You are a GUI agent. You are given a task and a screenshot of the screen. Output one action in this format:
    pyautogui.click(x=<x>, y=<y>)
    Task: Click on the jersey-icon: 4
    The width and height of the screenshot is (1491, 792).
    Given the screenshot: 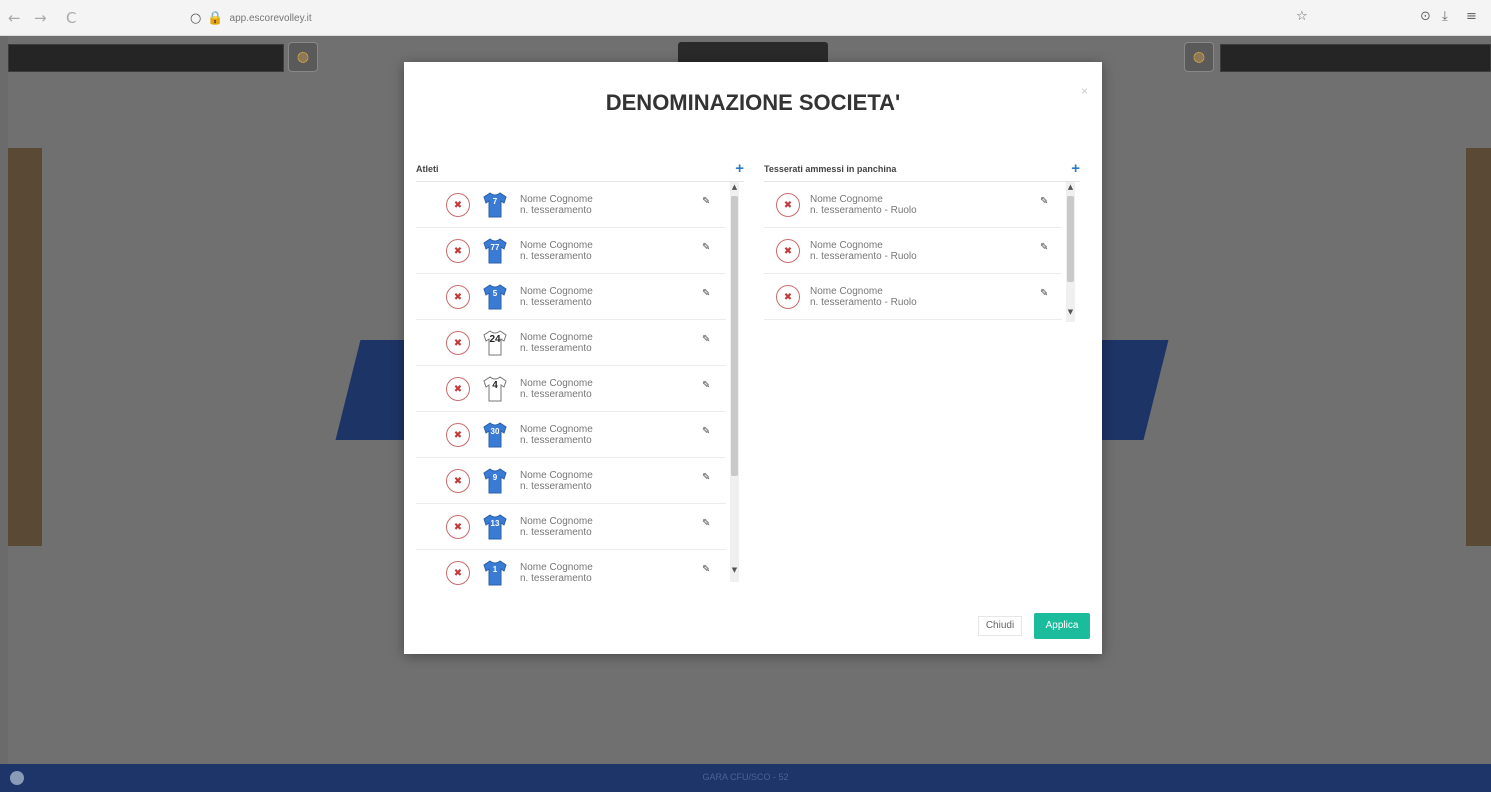 What is the action you would take?
    pyautogui.click(x=495, y=389)
    